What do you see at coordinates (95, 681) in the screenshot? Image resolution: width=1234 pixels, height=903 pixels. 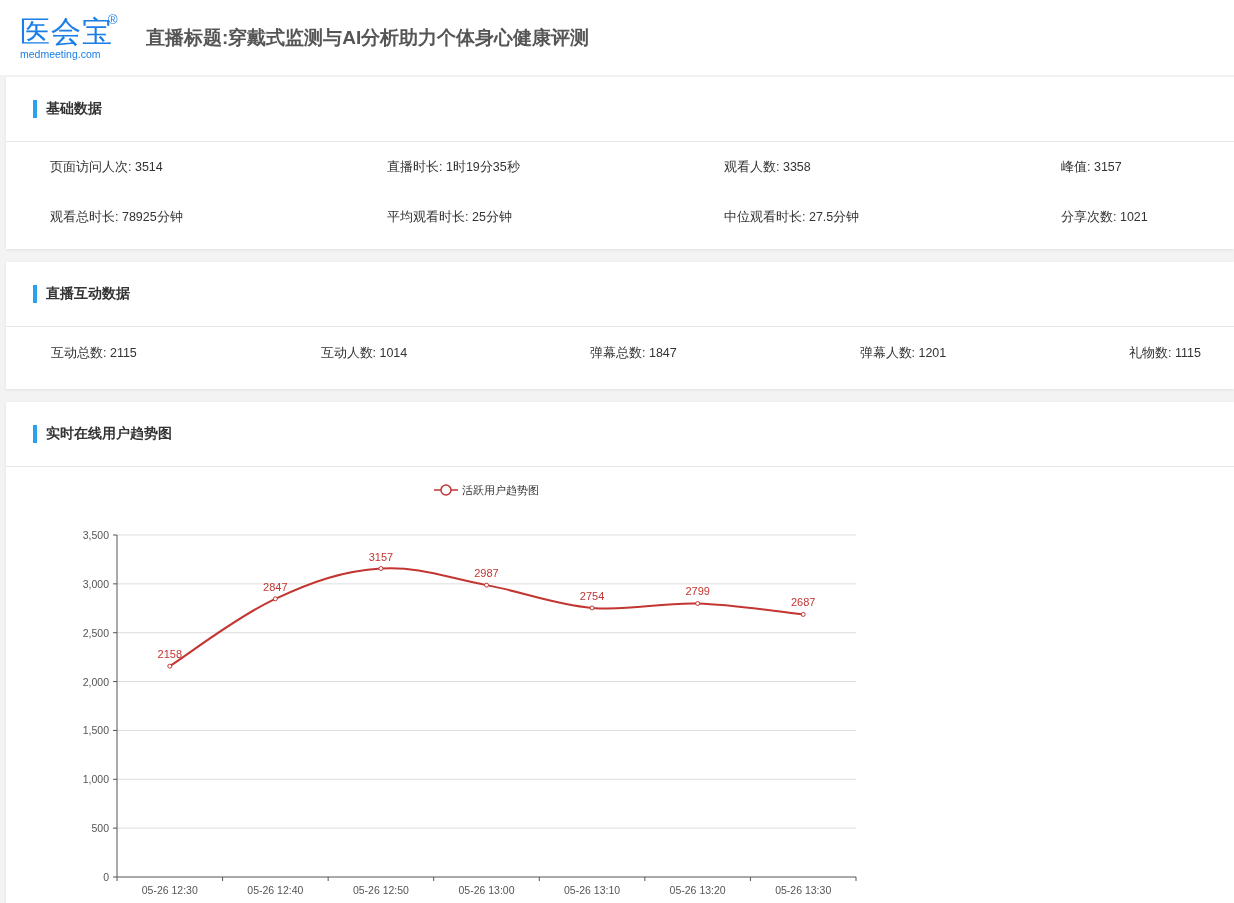 I see `axis-label: 2,000` at bounding box center [95, 681].